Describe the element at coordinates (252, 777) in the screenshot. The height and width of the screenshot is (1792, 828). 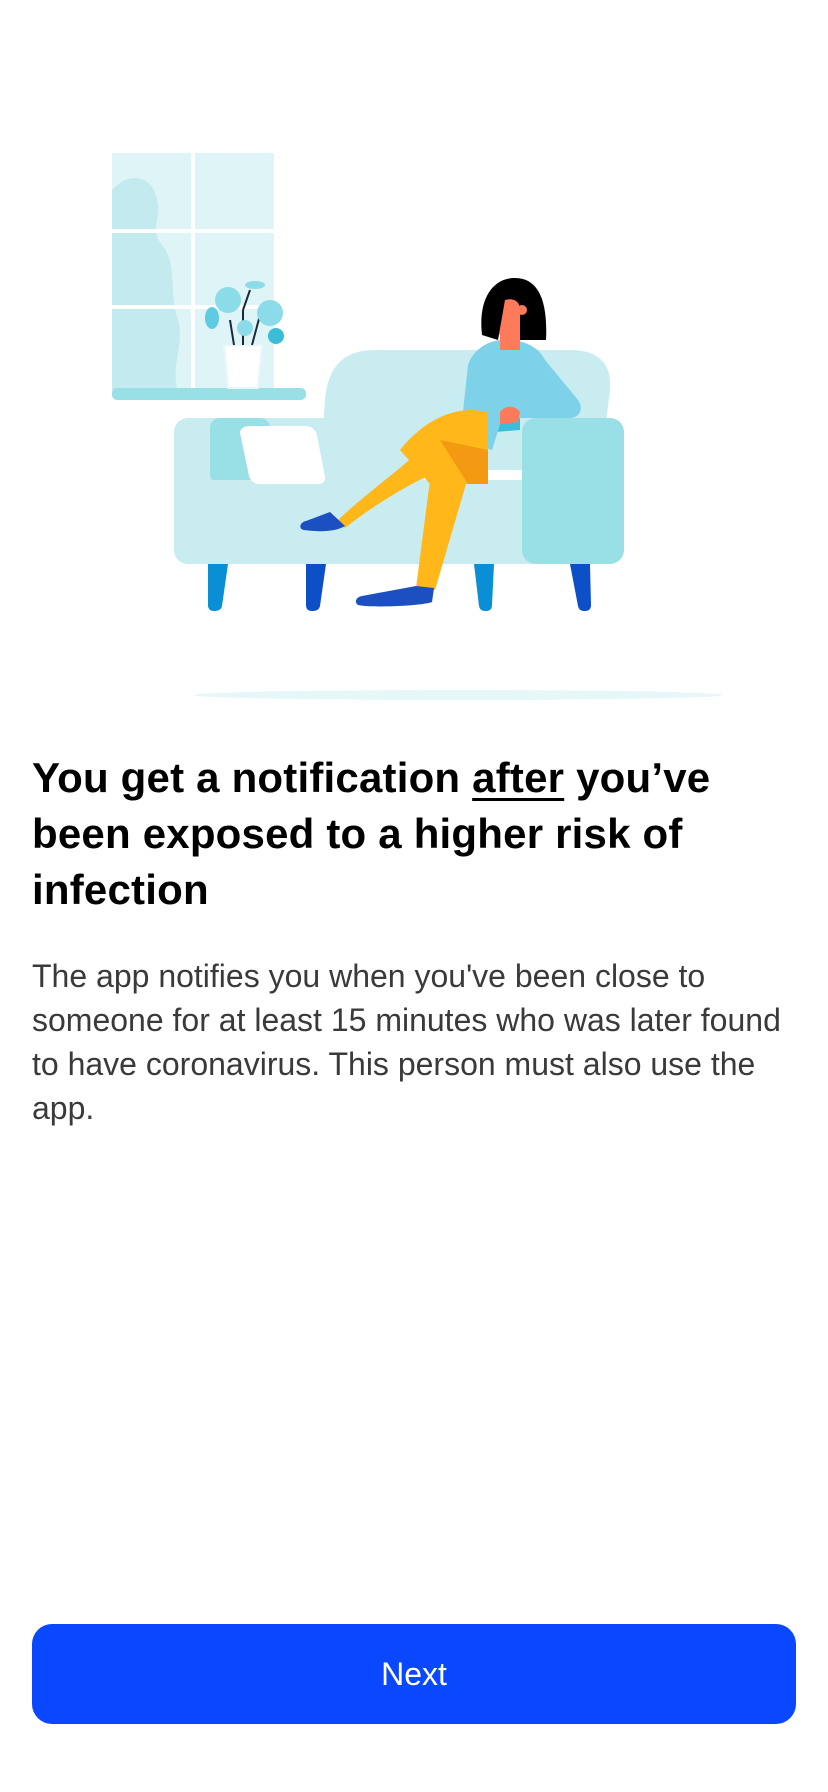
I see `title-text-start: You get a notification` at that location.